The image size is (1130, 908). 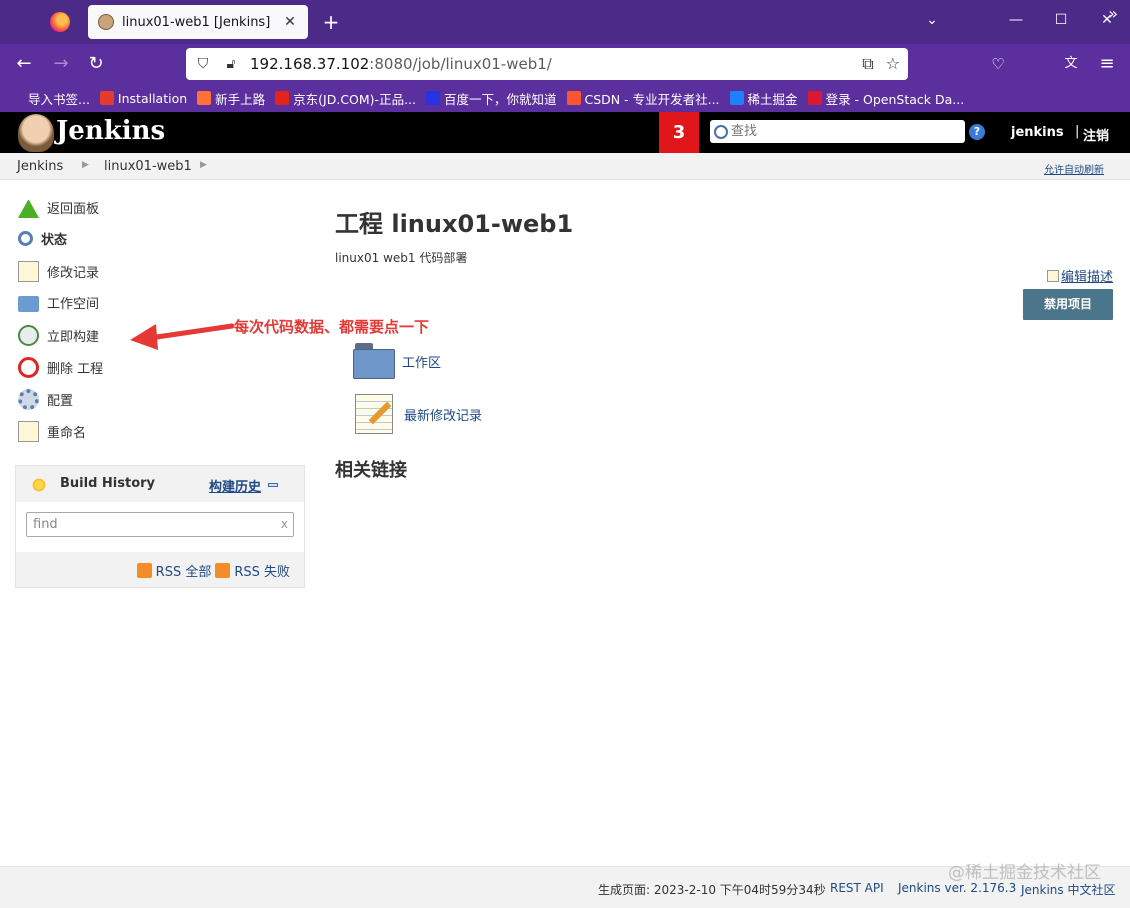 I want to click on folder-icon, so click(x=374, y=361).